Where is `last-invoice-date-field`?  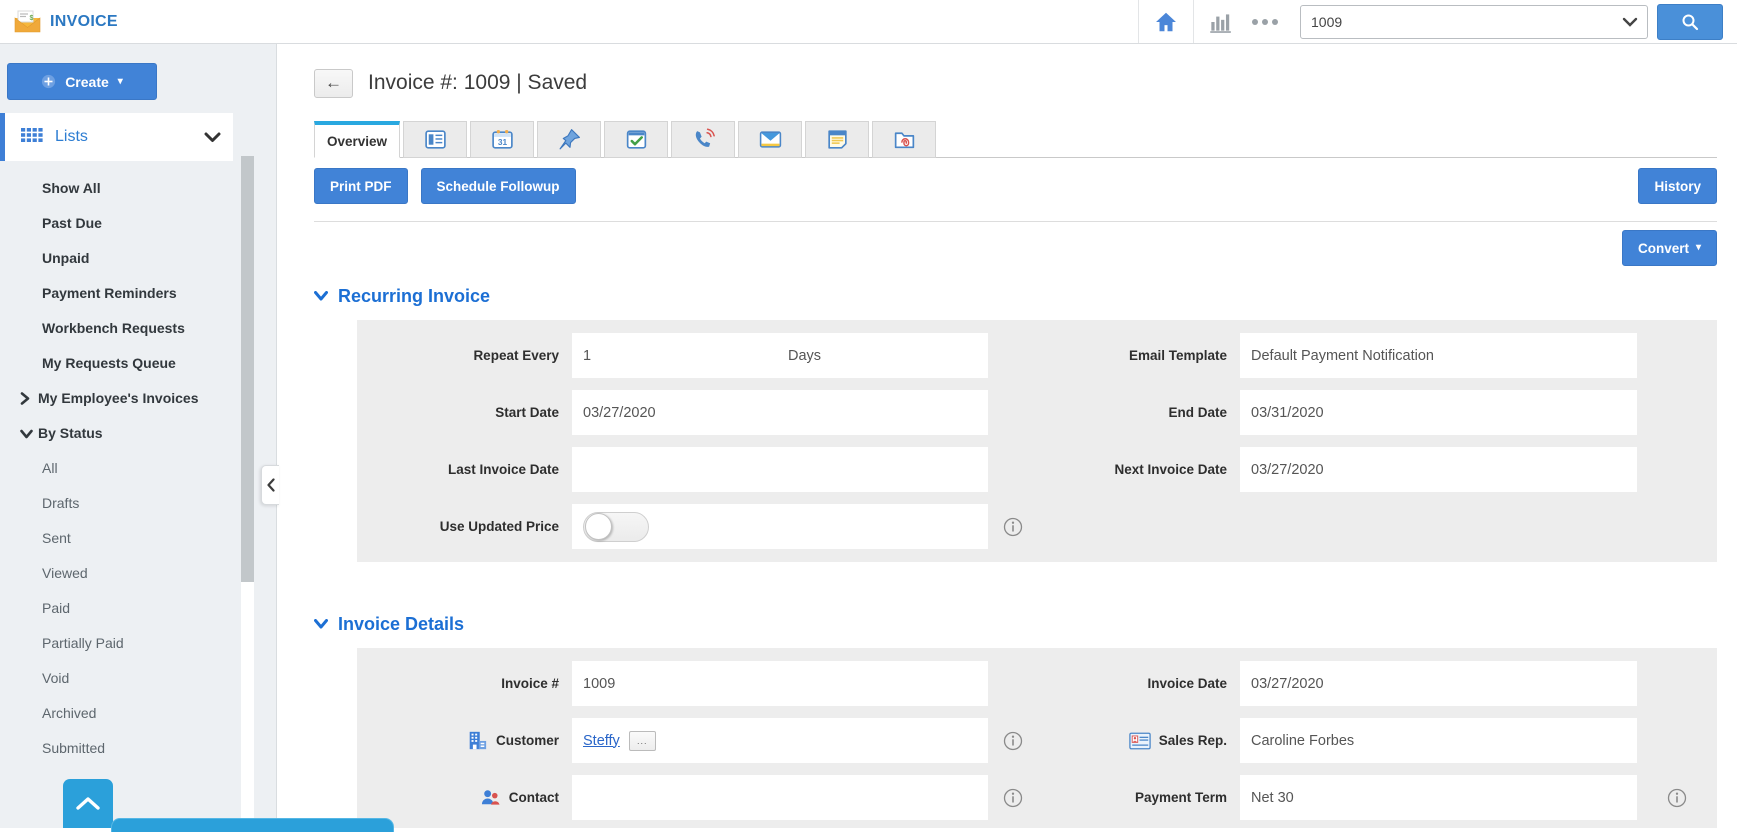 last-invoice-date-field is located at coordinates (780, 469).